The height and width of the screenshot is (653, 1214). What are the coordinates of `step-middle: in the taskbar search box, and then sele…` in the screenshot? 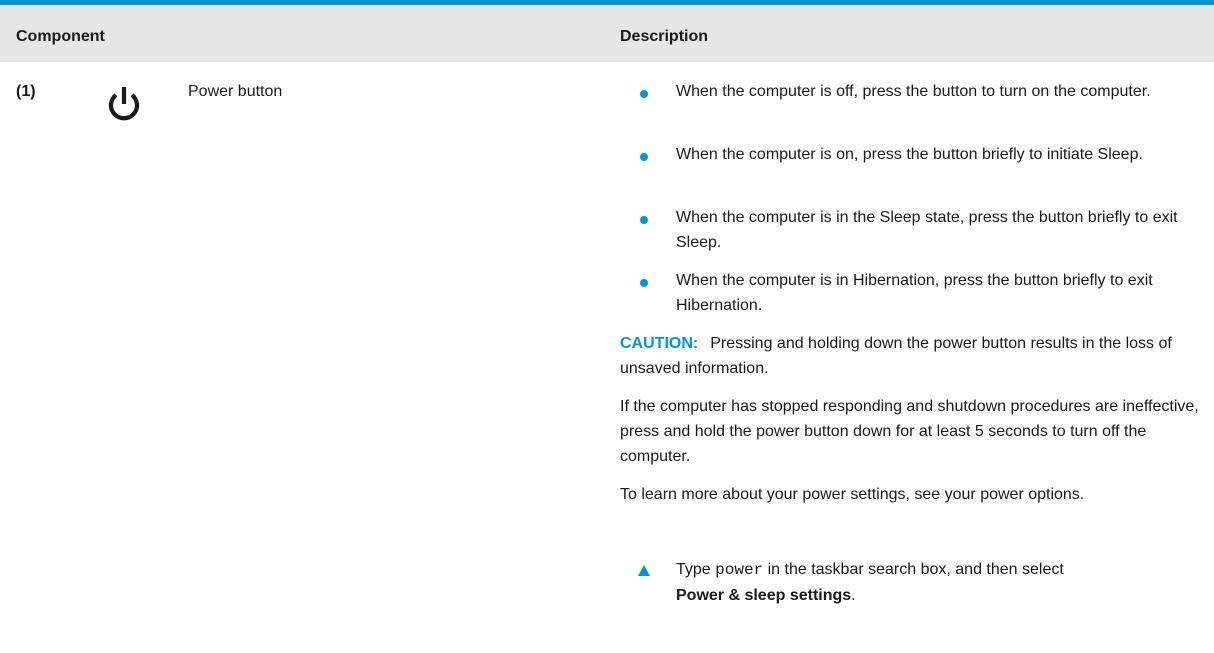 It's located at (915, 569).